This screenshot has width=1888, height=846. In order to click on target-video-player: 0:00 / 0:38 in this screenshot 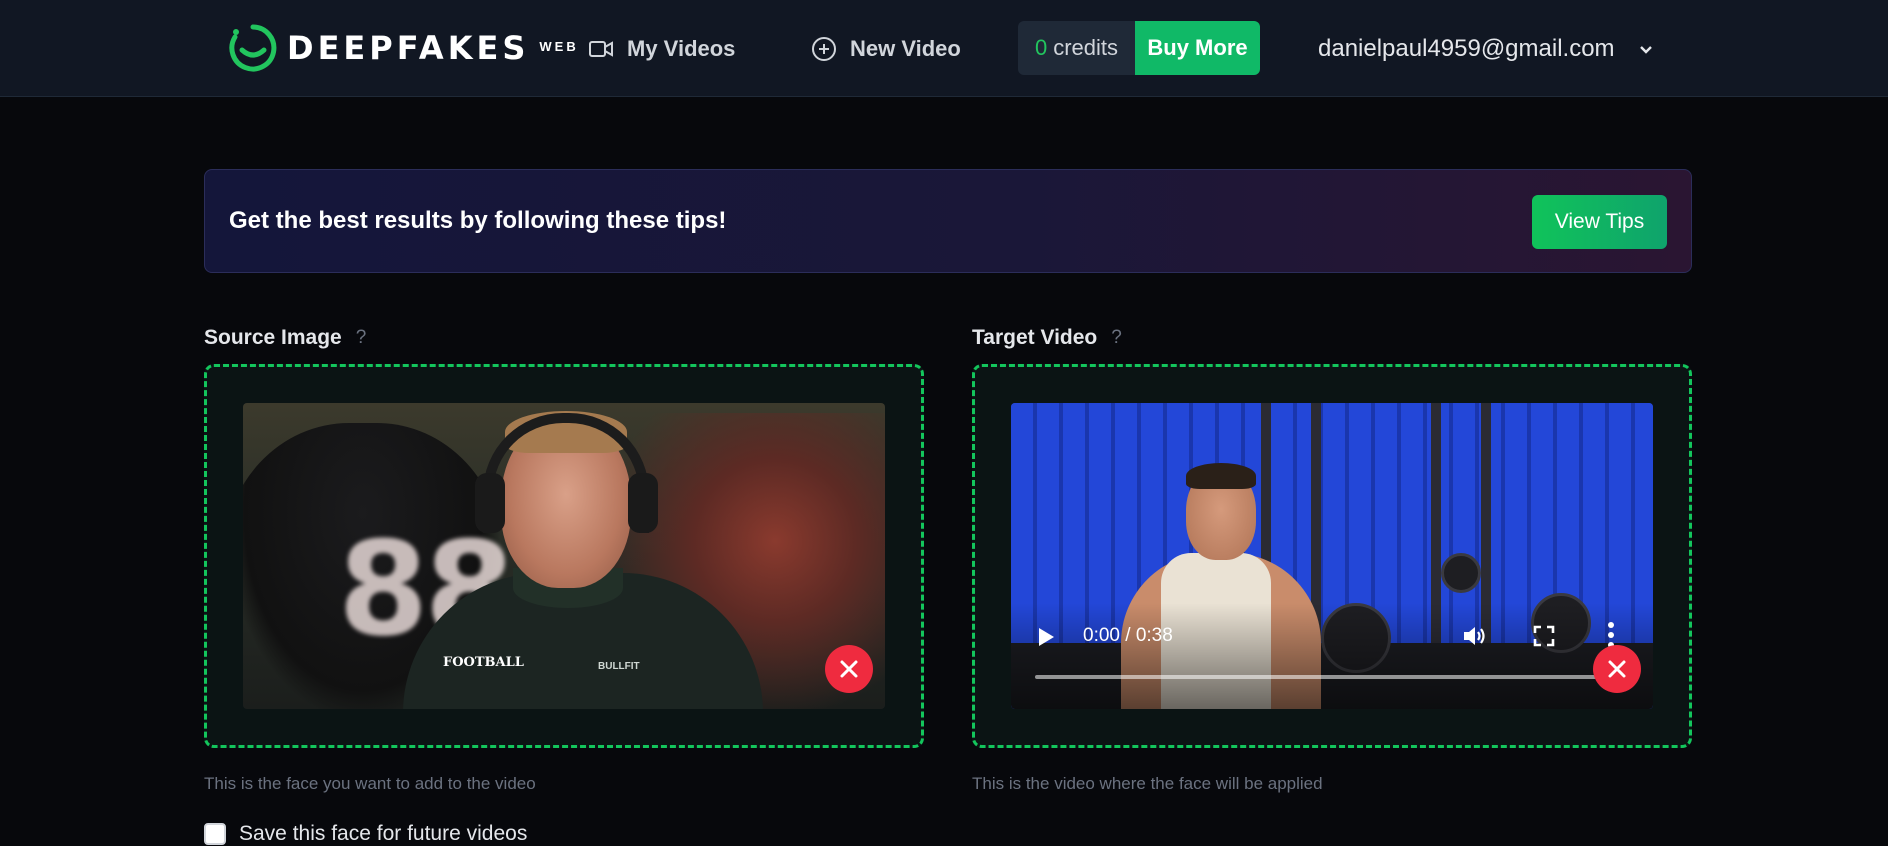, I will do `click(1332, 556)`.